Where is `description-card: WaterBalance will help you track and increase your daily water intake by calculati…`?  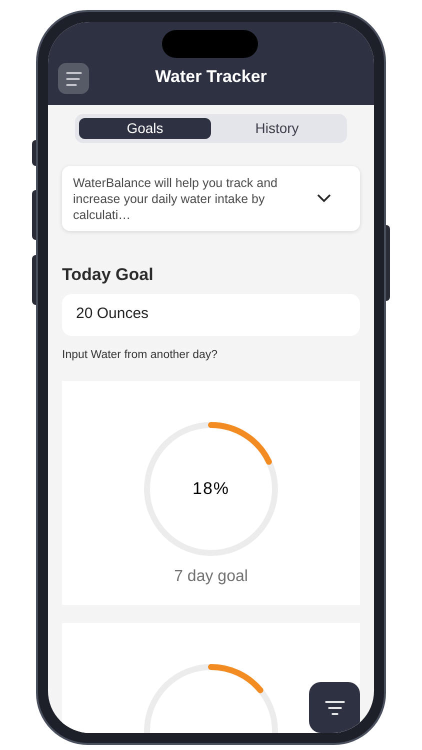
description-card: WaterBalance will help you track and increase your daily water intake by calculati… is located at coordinates (211, 198).